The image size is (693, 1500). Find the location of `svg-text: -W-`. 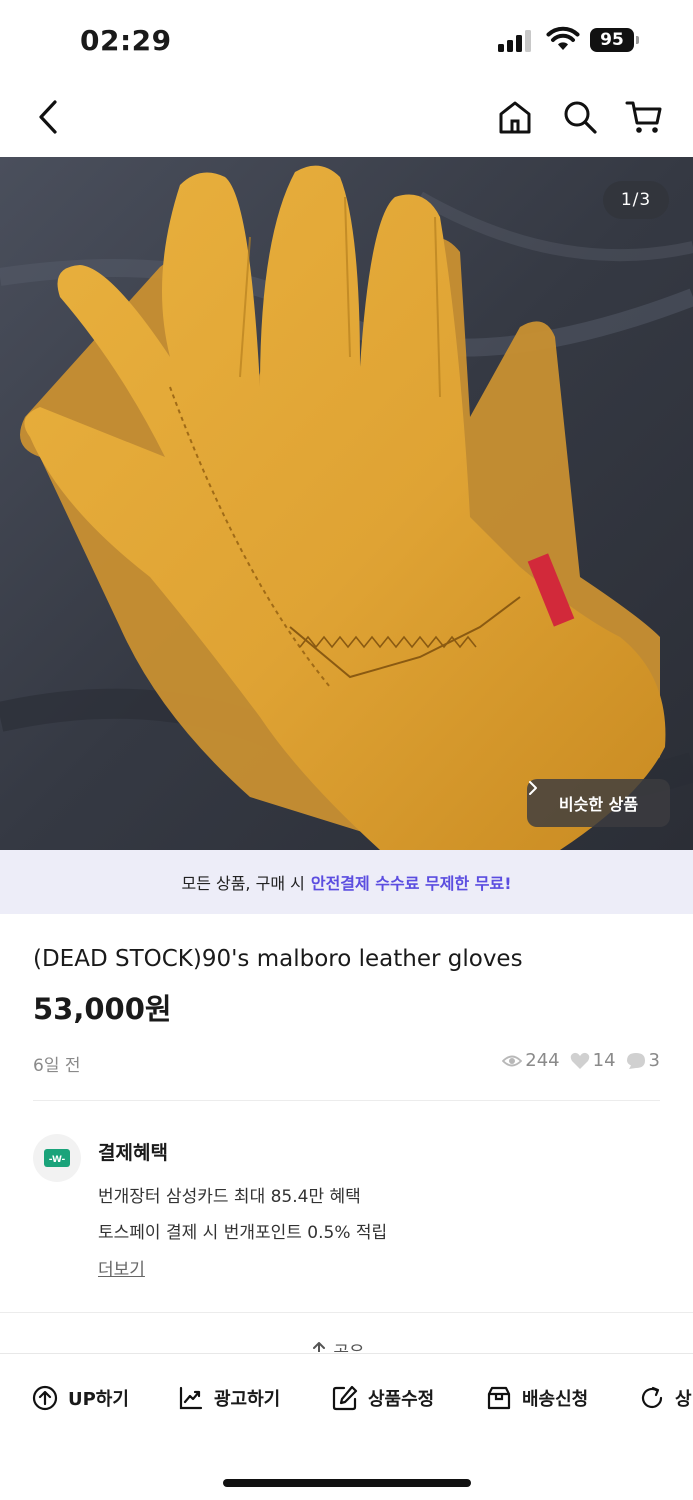

svg-text: -W- is located at coordinates (57, 1160).